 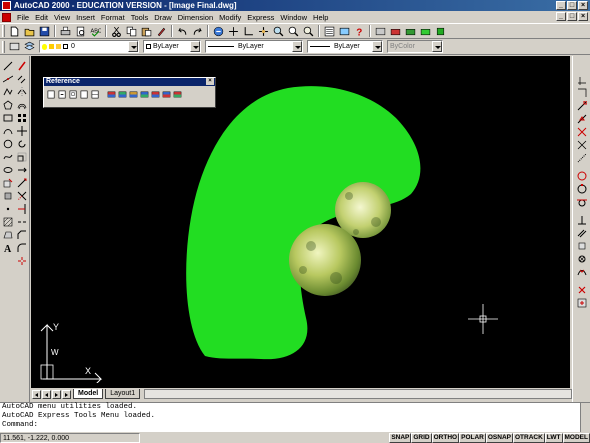 What do you see at coordinates (561, 16) in the screenshot?
I see `doc-minimize-button: _` at bounding box center [561, 16].